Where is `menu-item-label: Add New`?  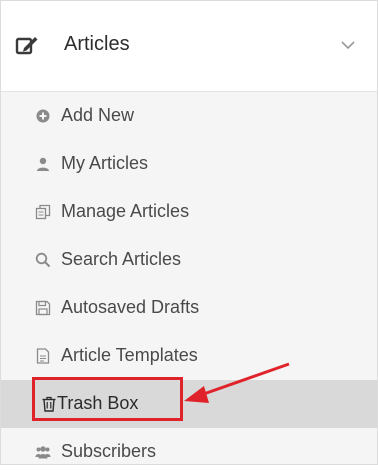 menu-item-label: Add New is located at coordinates (98, 115).